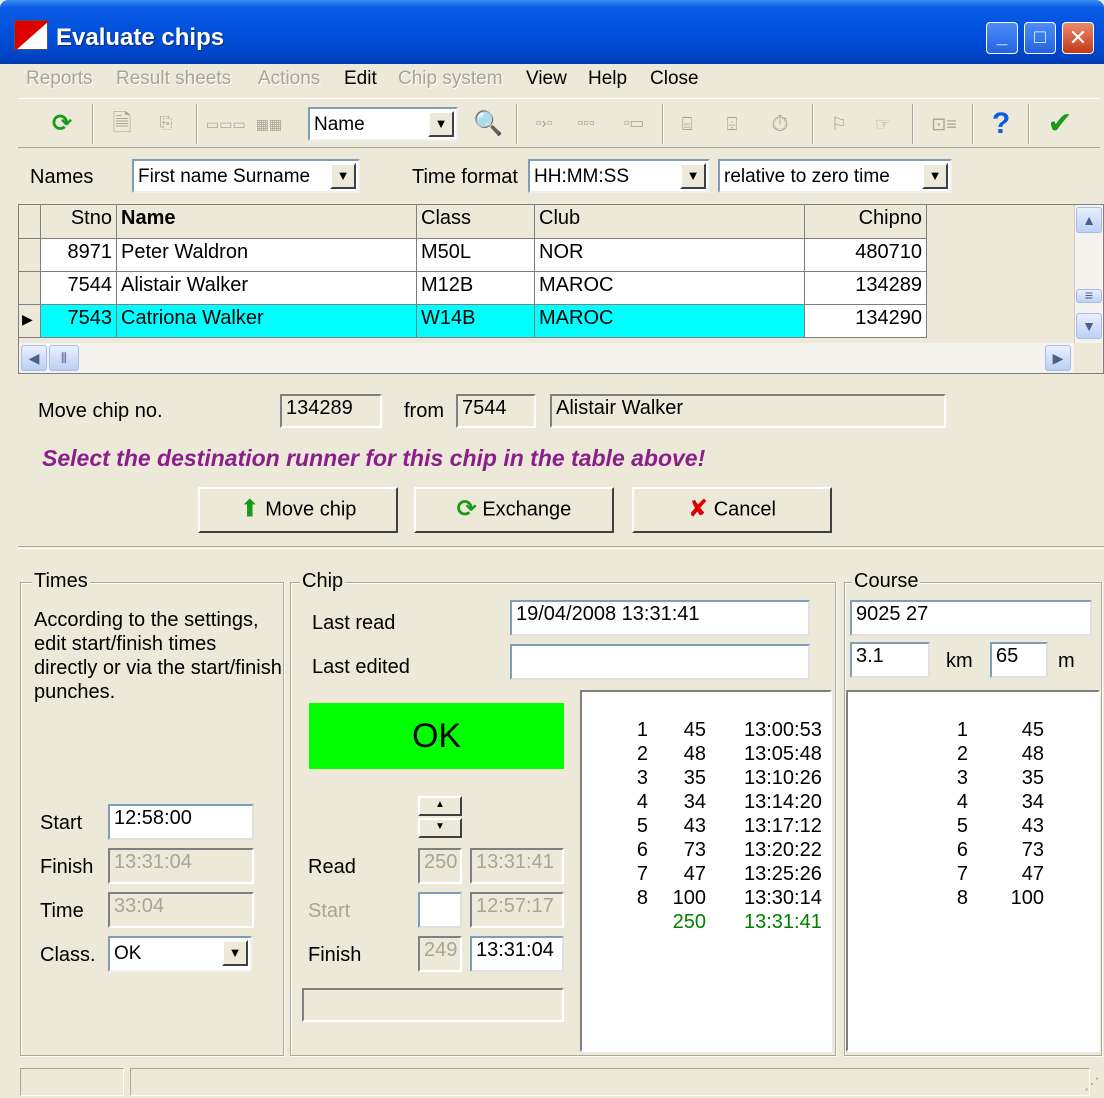 Image resolution: width=1104 pixels, height=1098 pixels. I want to click on resize-grip-icon: ⋰, so click(1092, 1084).